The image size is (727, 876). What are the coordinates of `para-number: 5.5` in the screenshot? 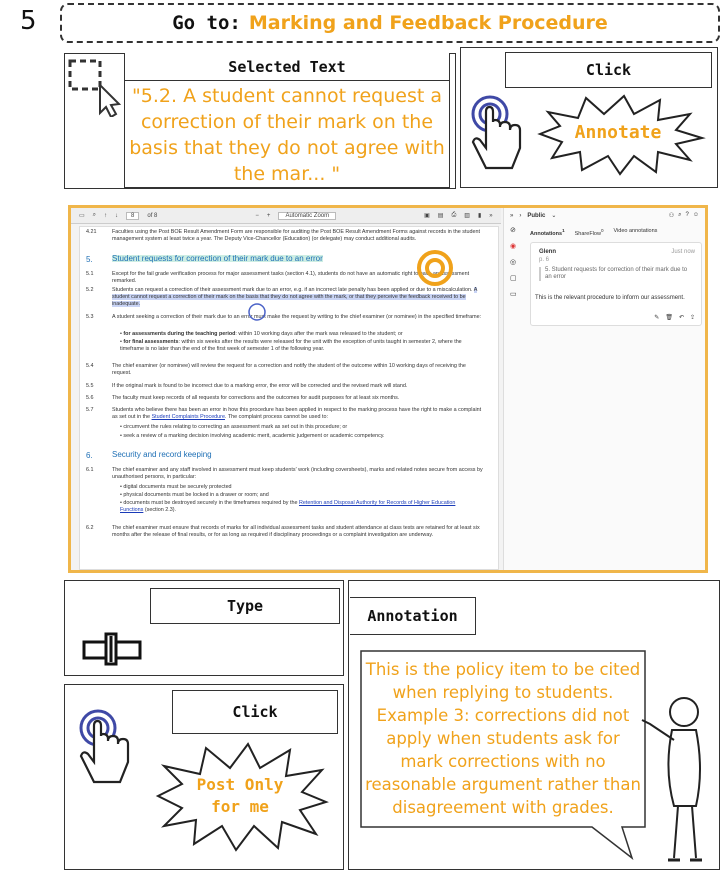 It's located at (90, 386).